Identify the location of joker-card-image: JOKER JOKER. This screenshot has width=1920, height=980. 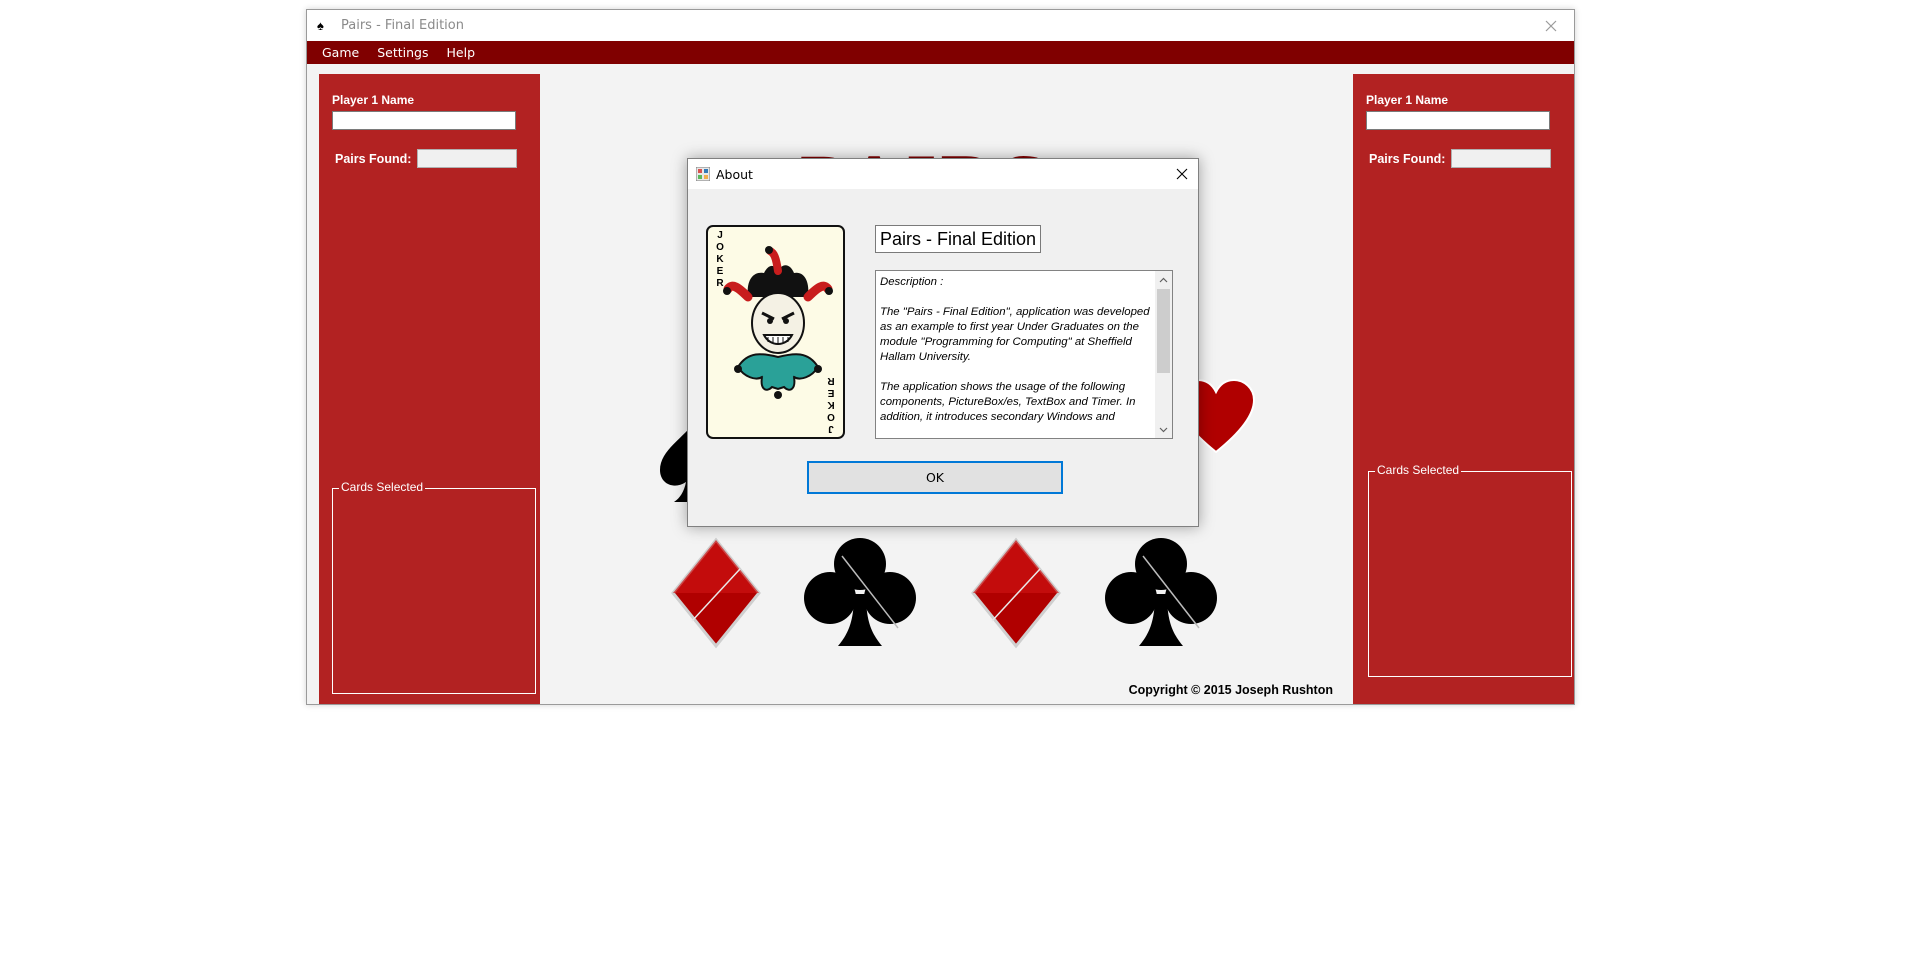
(775, 332).